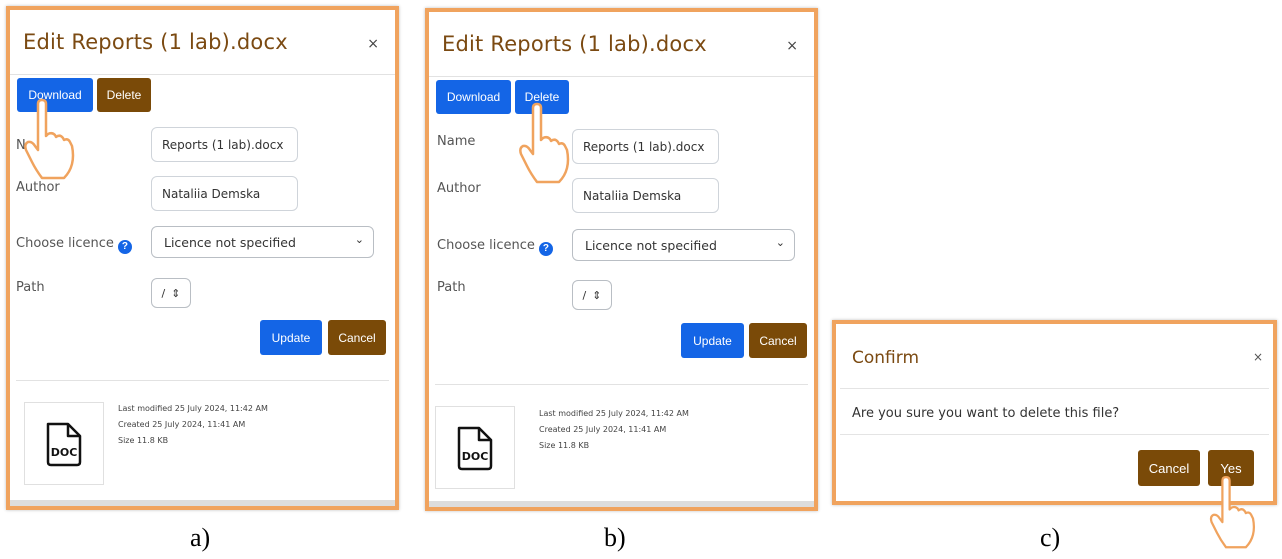 The image size is (1282, 559). I want to click on caption-a: a), so click(200, 537).